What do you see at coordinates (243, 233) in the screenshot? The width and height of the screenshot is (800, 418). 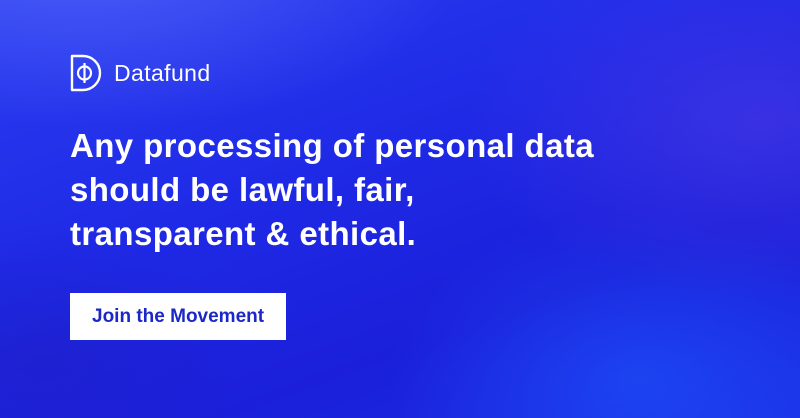 I see `headline-line-3: transparent & ethical.` at bounding box center [243, 233].